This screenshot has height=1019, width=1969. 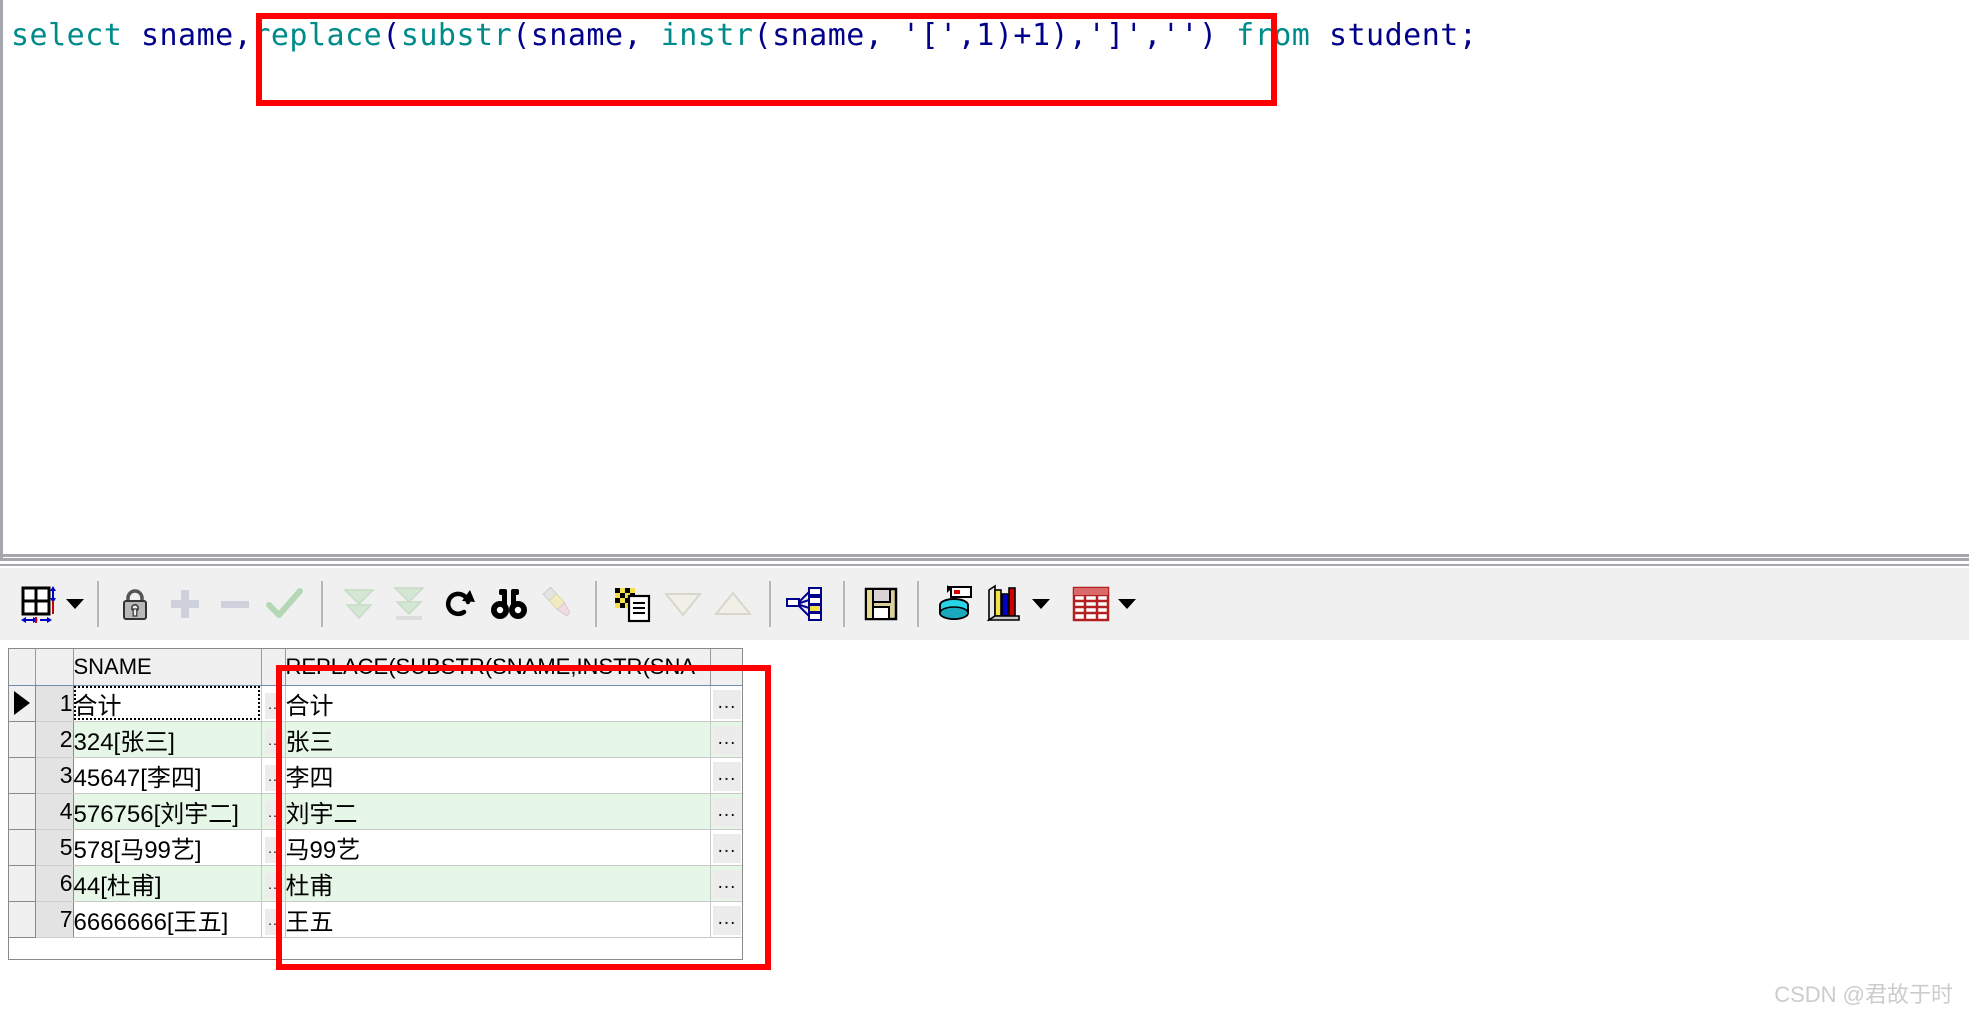 What do you see at coordinates (459, 604) in the screenshot?
I see `refresh-icon` at bounding box center [459, 604].